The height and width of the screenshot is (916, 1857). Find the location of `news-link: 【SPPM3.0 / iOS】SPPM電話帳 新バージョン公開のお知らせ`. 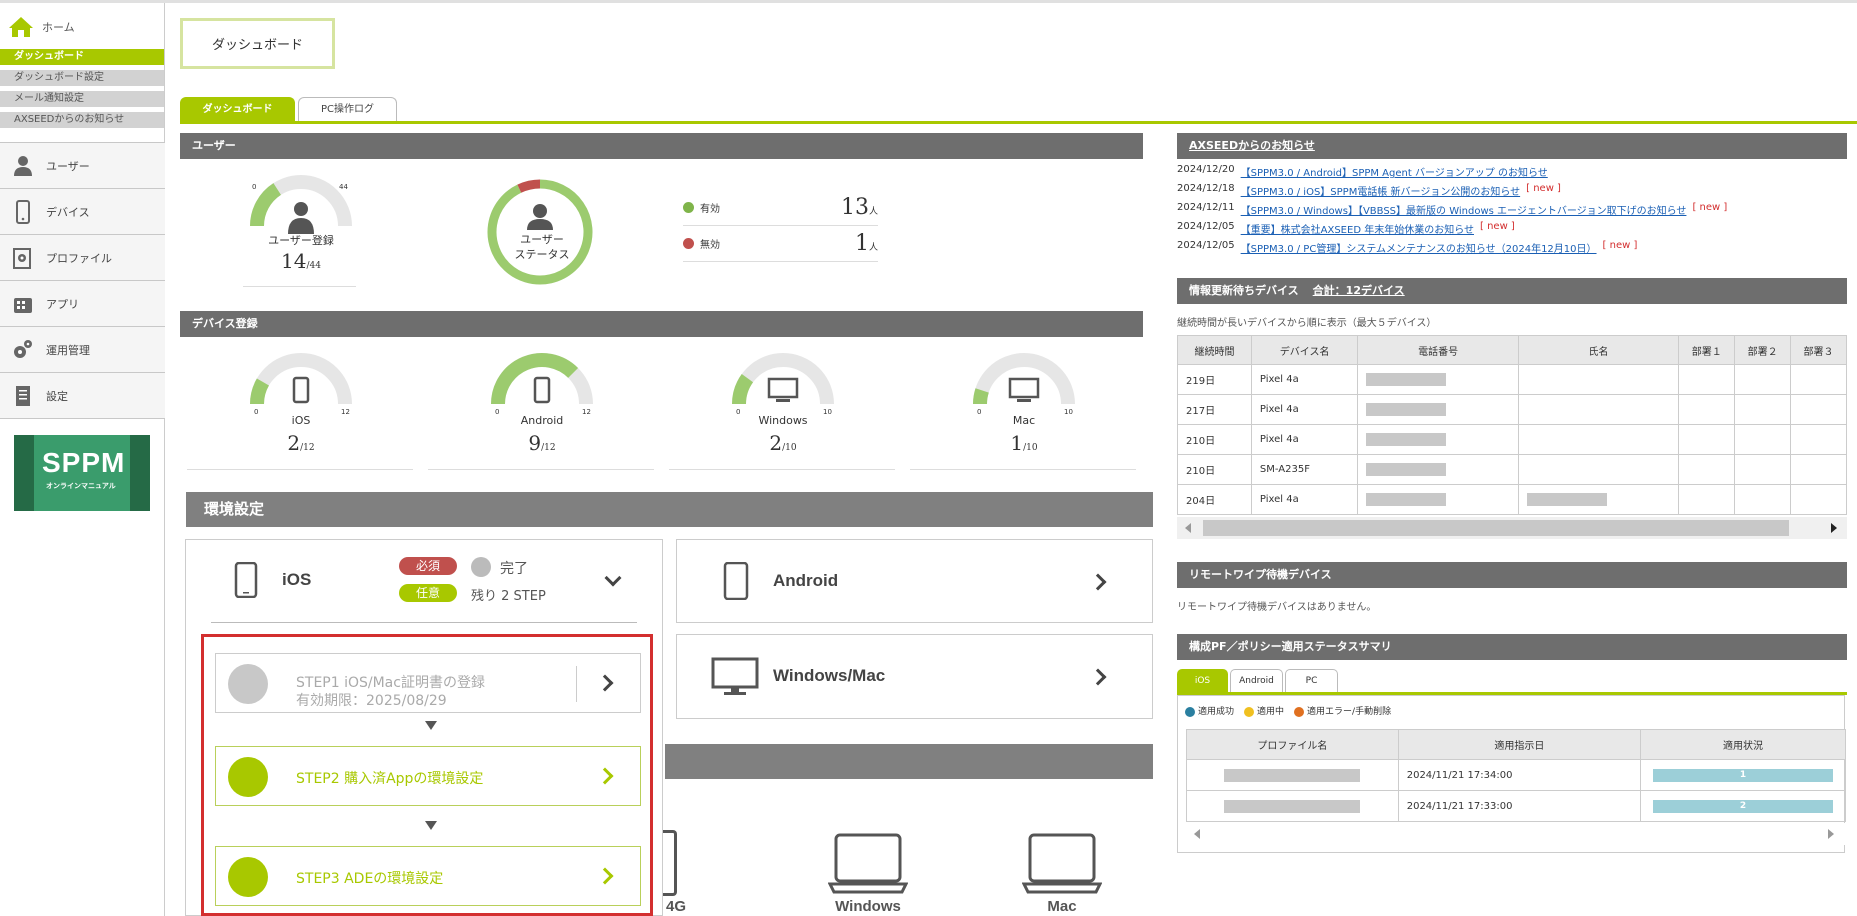

news-link: 【SPPM3.0 / iOS】SPPM電話帳 新バージョン公開のお知らせ is located at coordinates (1380, 192).